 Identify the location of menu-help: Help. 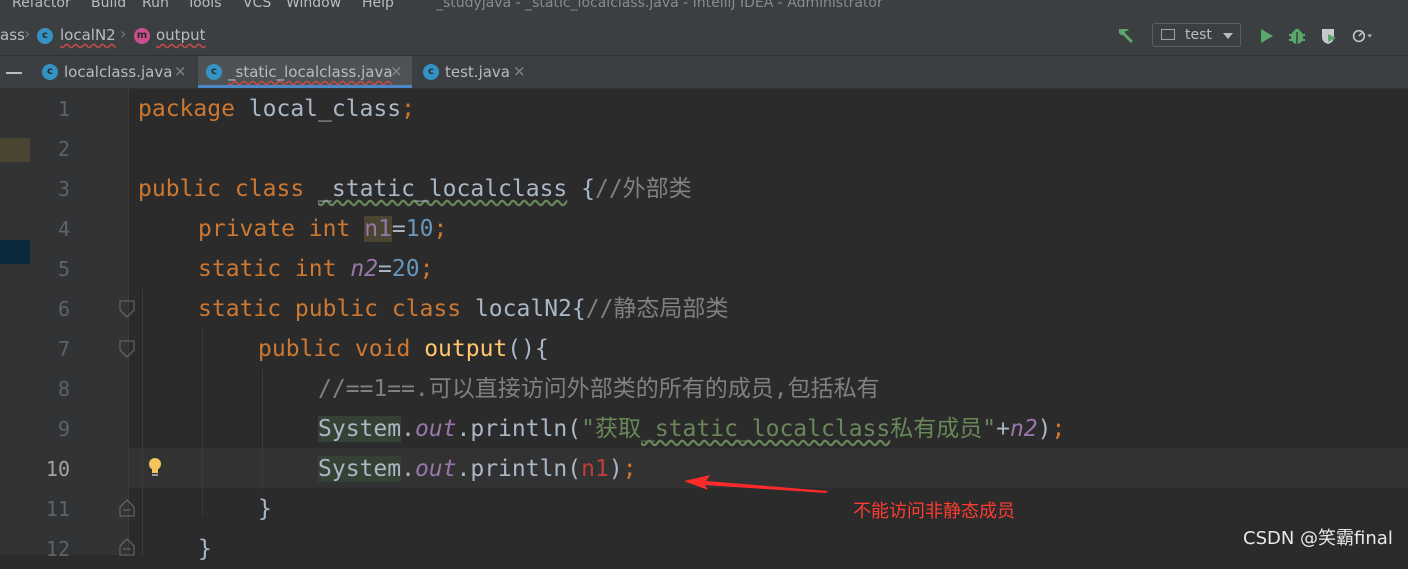
(378, 5).